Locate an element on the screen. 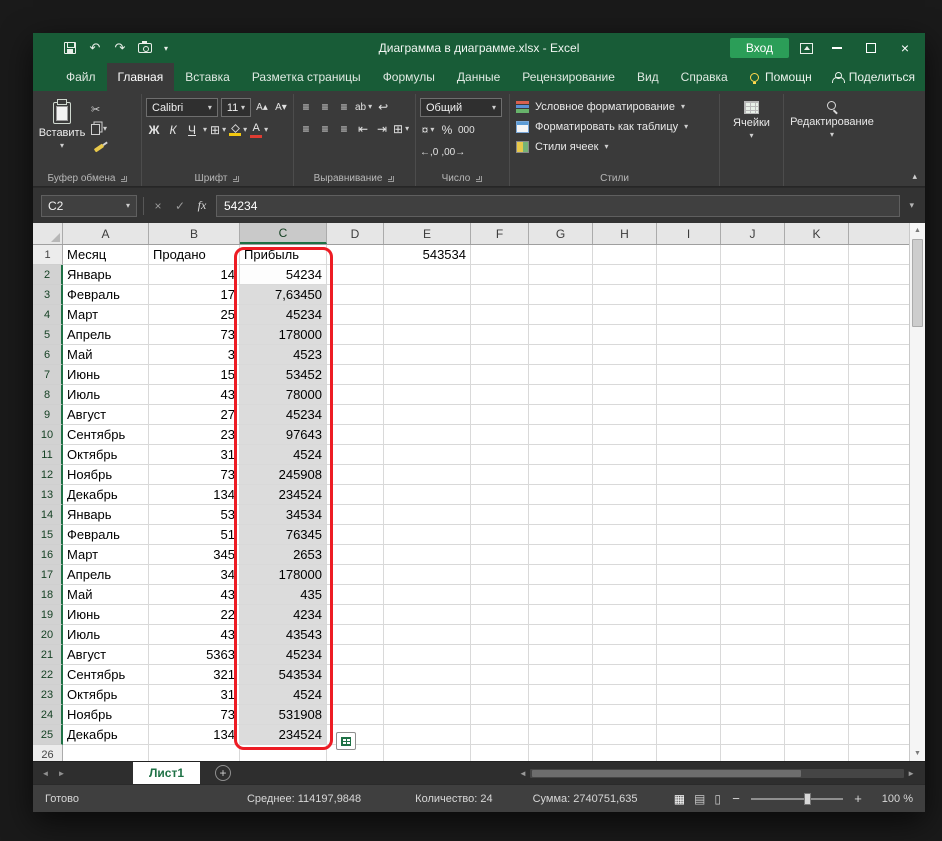 The image size is (942, 841). row-header-2: 2 is located at coordinates (48, 275).